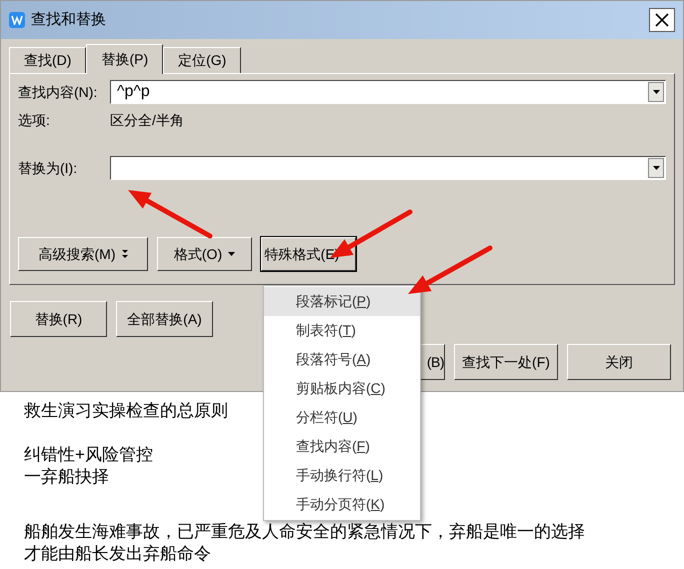  I want to click on app-logo-icon, so click(17, 20).